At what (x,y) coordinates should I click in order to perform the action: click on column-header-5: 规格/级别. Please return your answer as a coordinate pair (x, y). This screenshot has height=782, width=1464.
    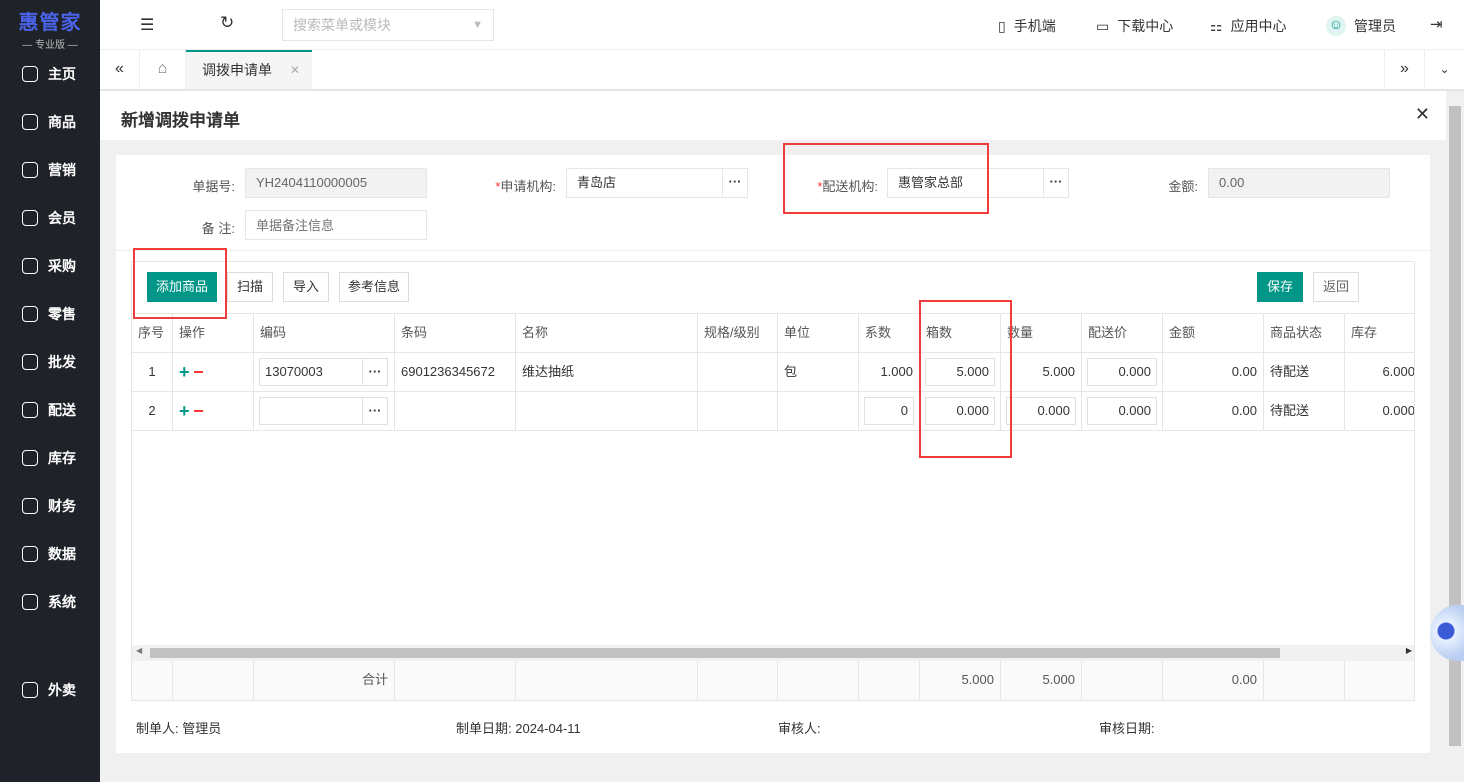
    Looking at the image, I should click on (738, 333).